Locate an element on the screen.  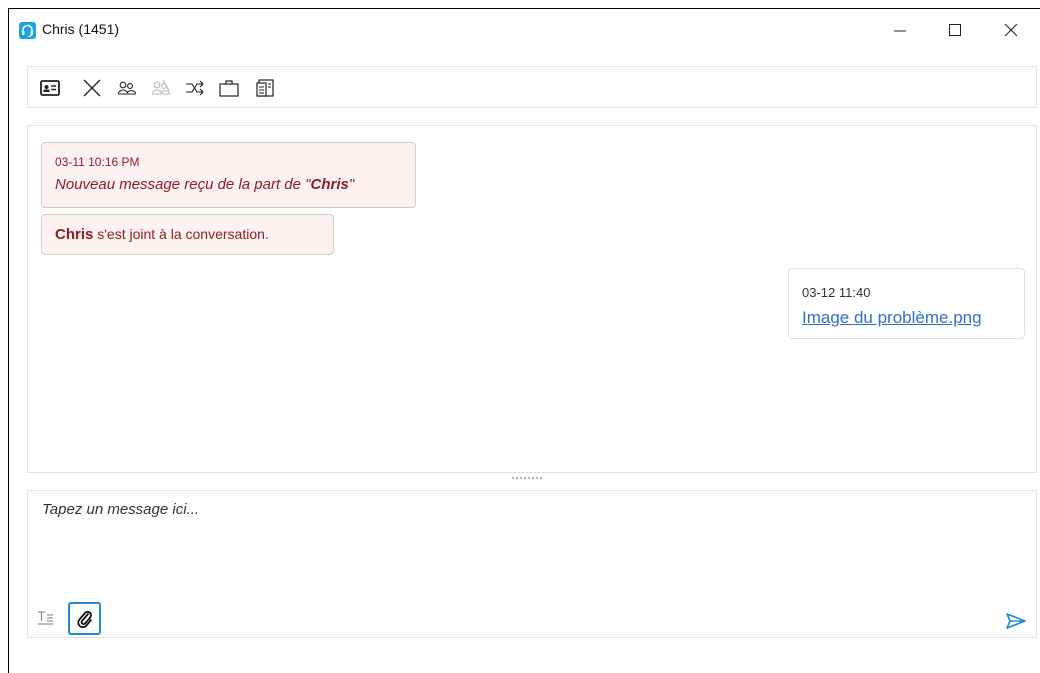
title-bar: Chris (1451) is located at coordinates (524, 29).